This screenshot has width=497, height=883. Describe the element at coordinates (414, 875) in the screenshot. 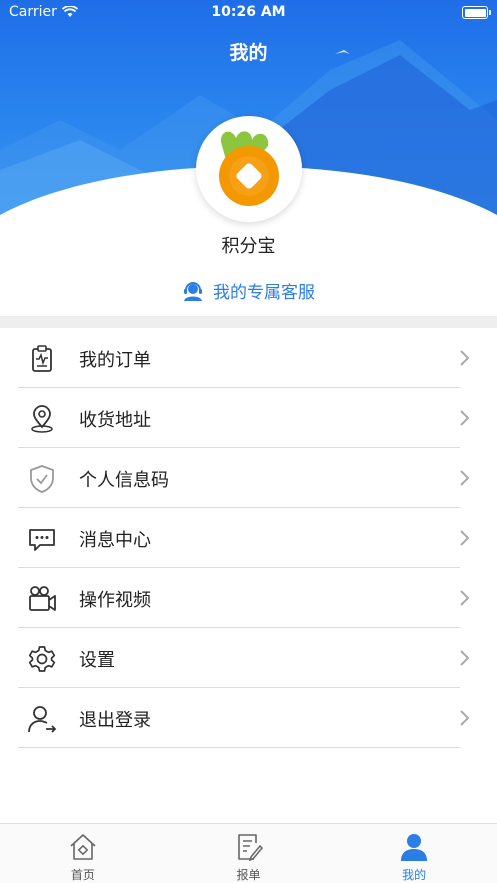

I see `tab-label: 我的` at that location.